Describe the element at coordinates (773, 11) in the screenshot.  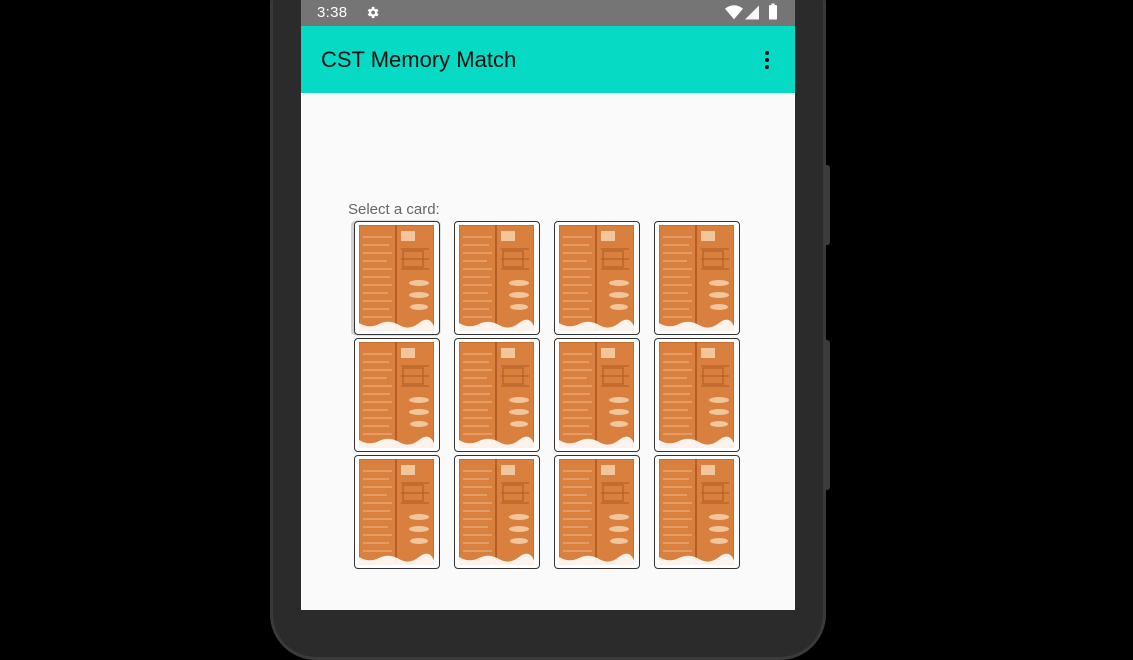
I see `battery-icon` at that location.